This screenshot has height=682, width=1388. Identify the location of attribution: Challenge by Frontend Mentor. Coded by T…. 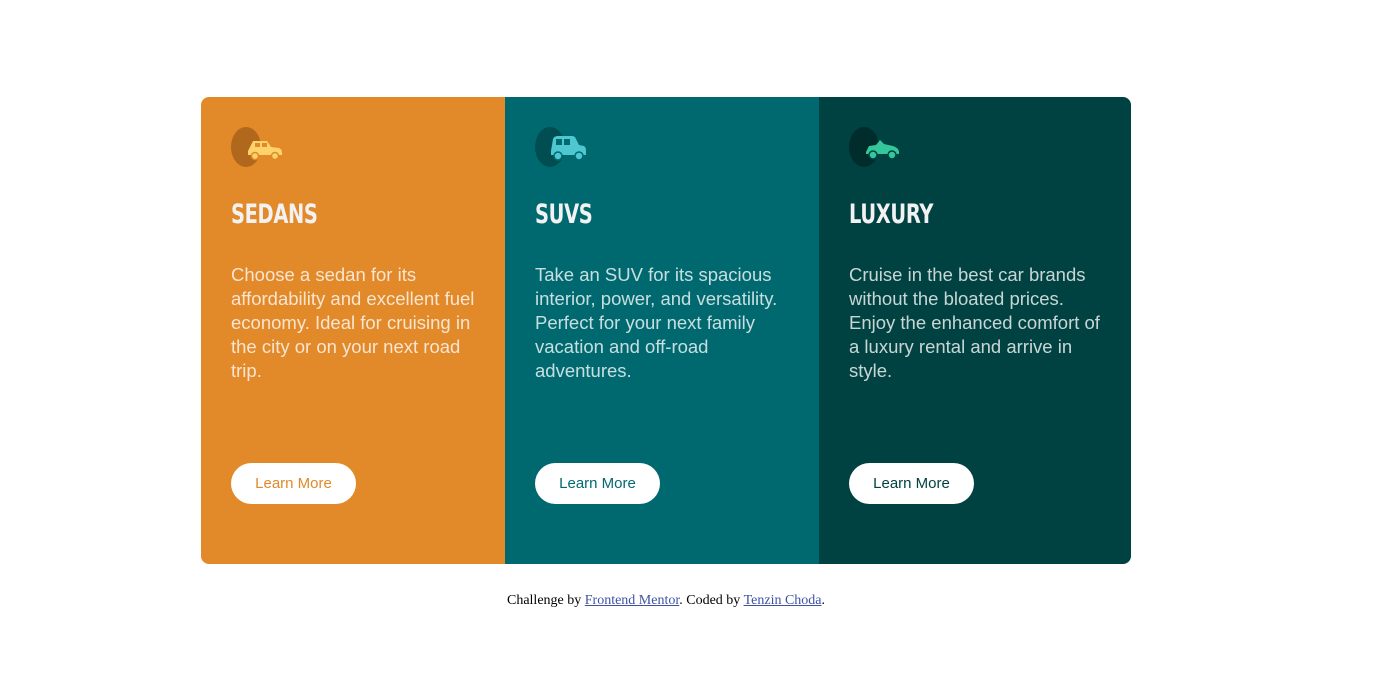
(666, 601).